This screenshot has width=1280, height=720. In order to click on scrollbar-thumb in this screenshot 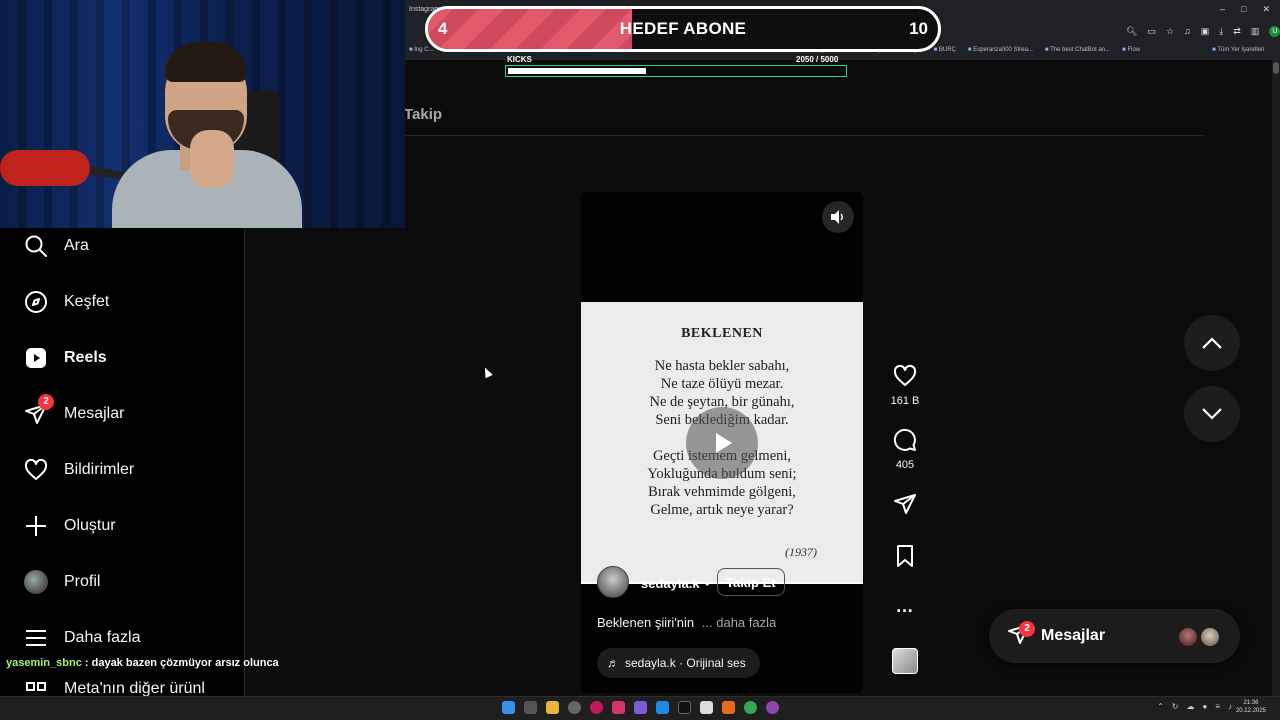, I will do `click(1276, 68)`.